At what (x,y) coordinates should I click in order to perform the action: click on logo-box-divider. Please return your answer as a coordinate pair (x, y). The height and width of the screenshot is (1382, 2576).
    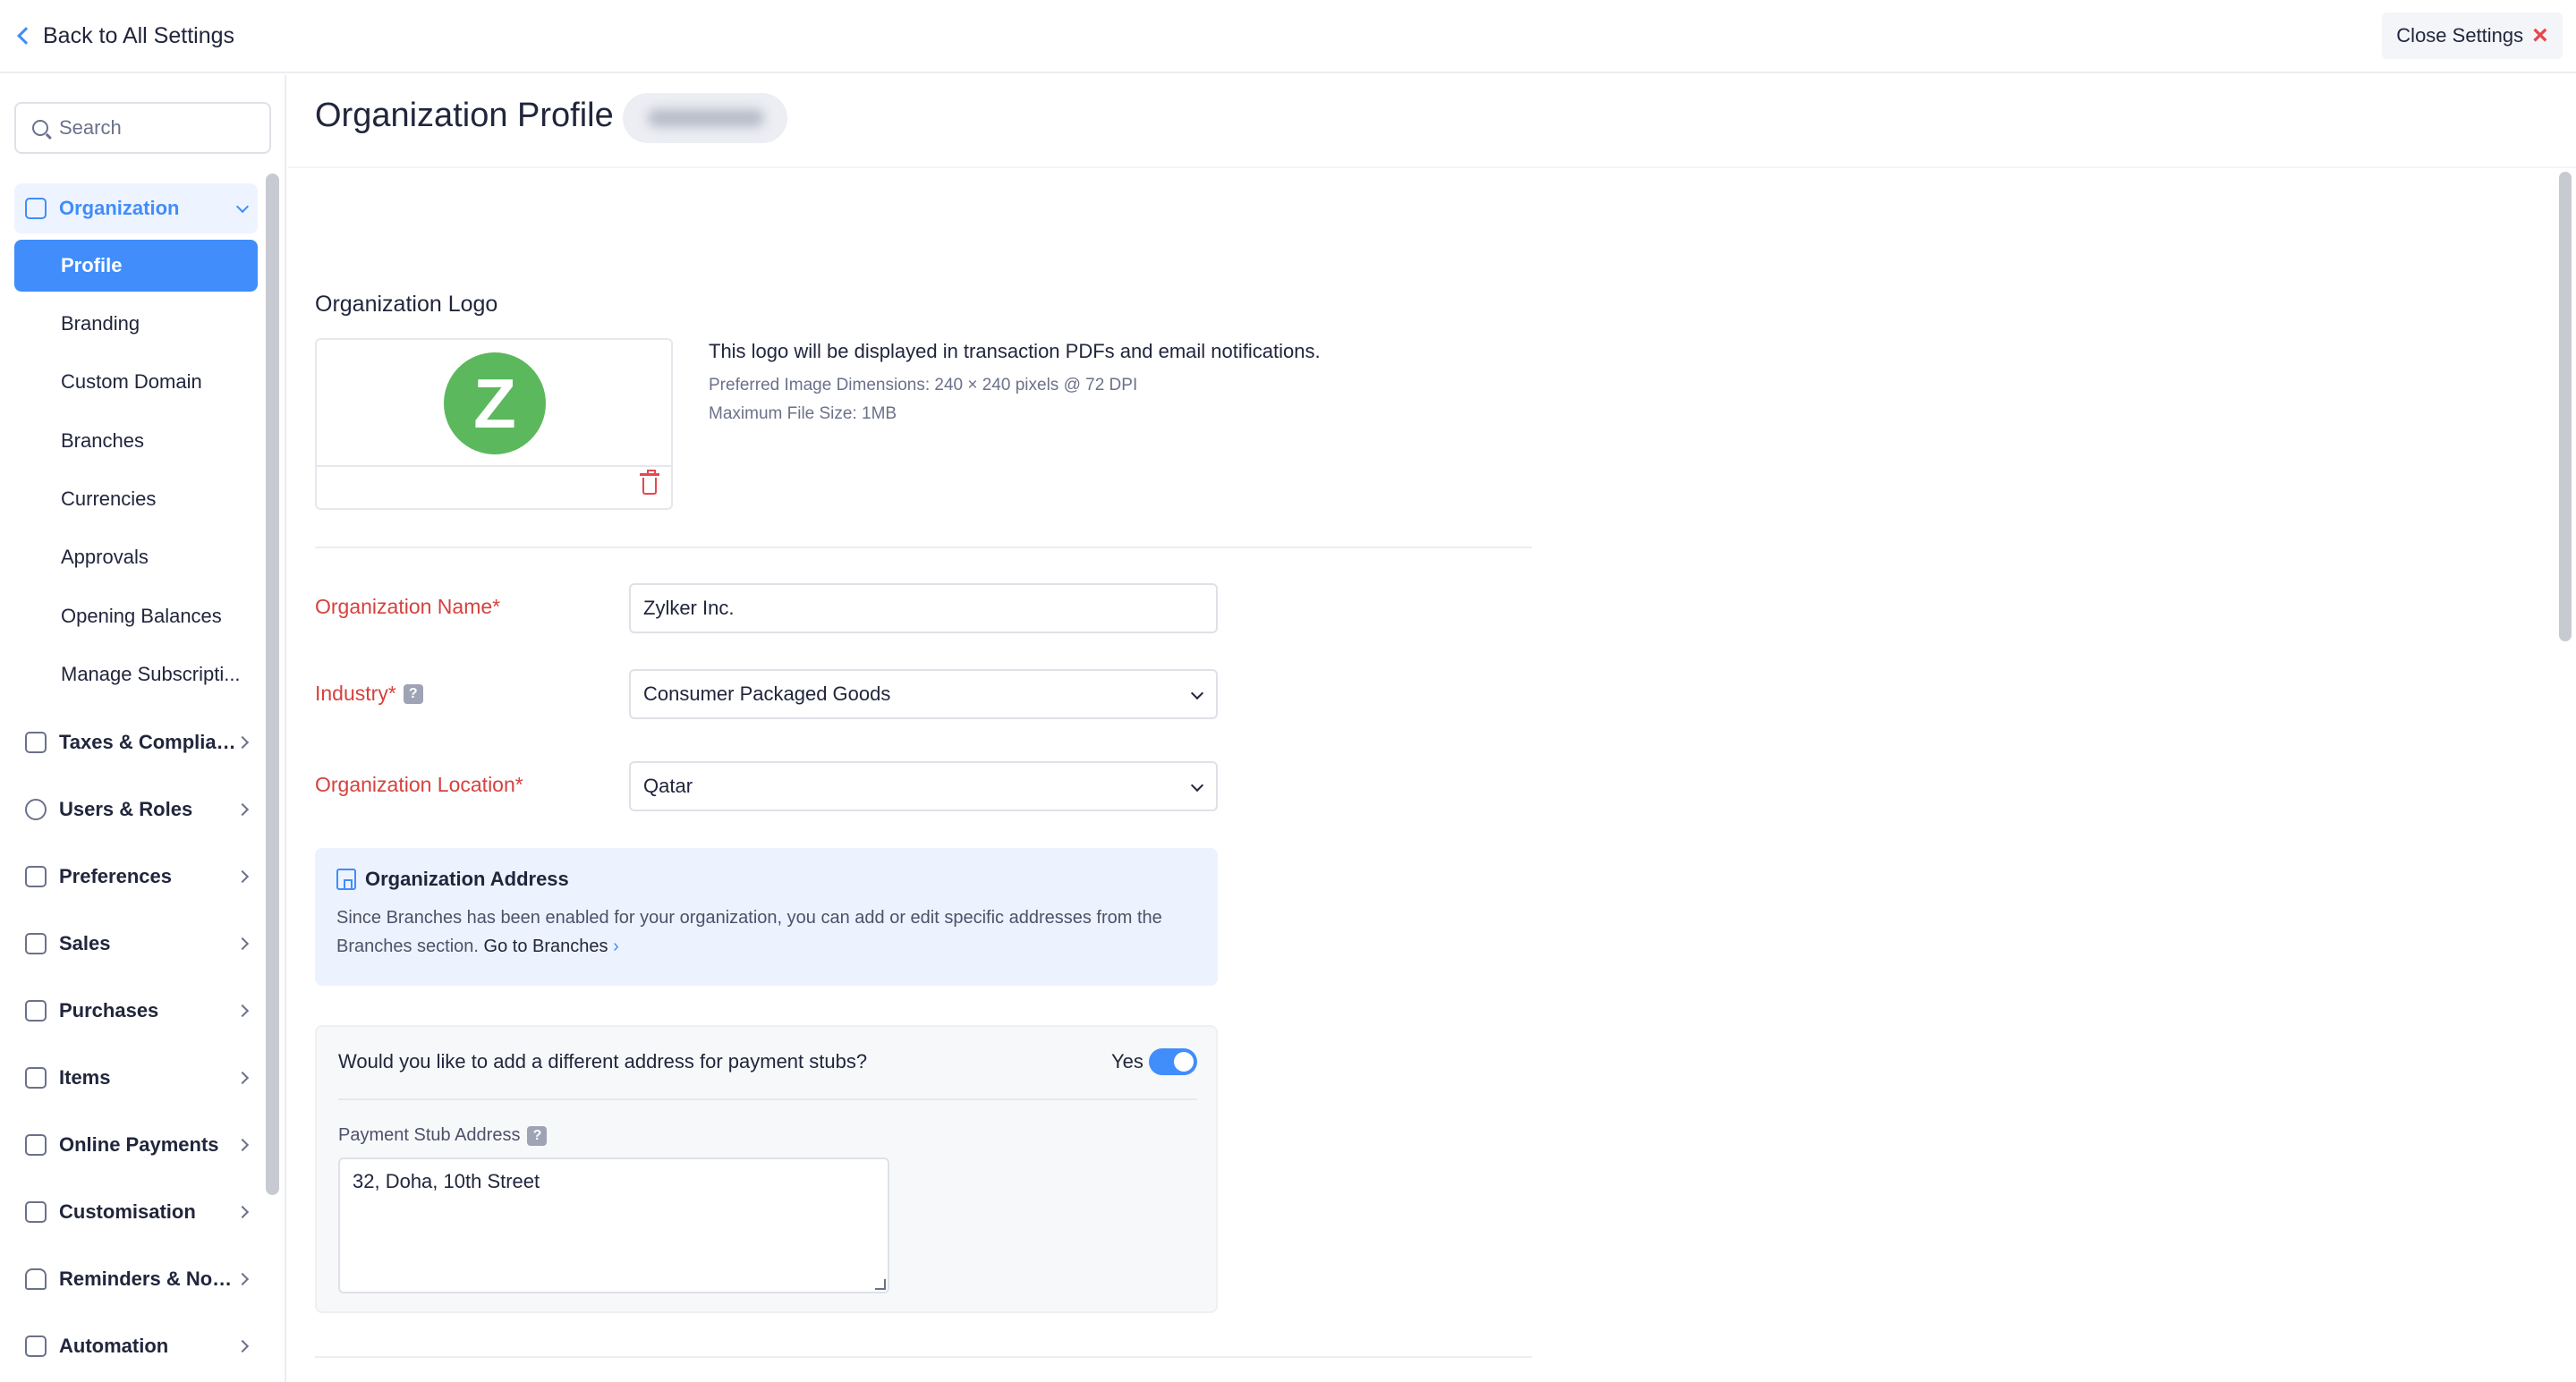
    Looking at the image, I should click on (494, 466).